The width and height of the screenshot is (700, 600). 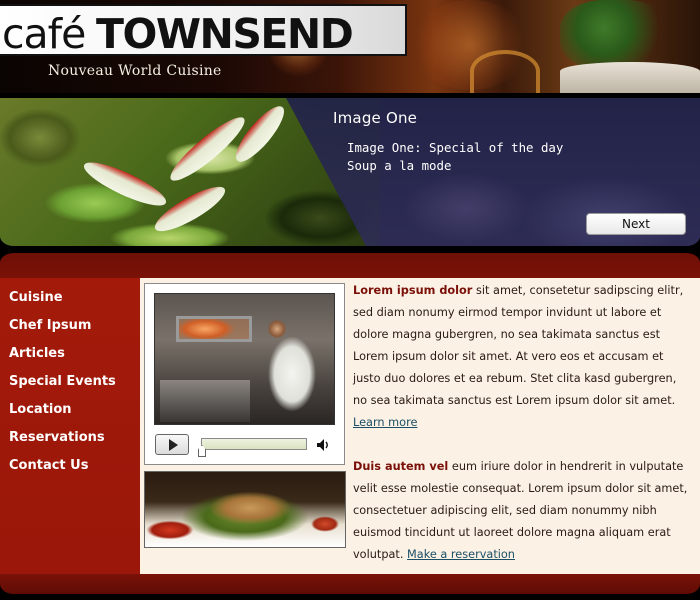 What do you see at coordinates (135, 71) in the screenshot?
I see `tagline: Nouveau World Cuisine` at bounding box center [135, 71].